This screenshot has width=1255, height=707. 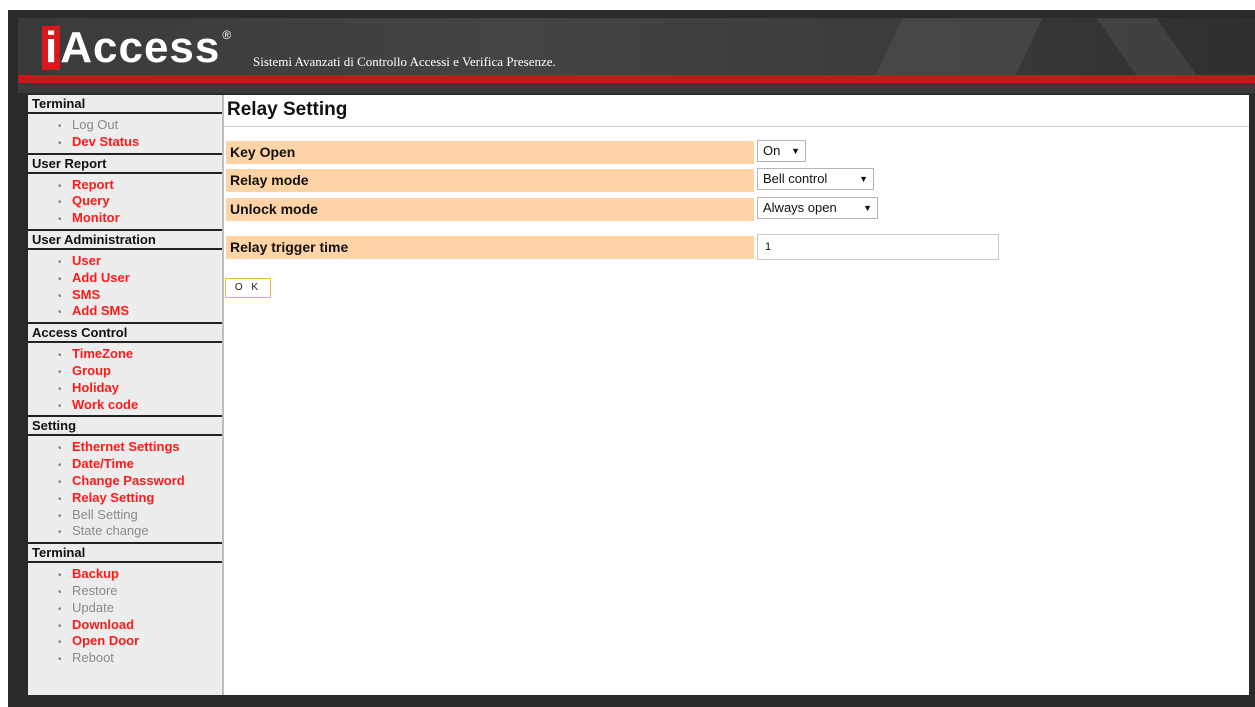 What do you see at coordinates (140, 371) in the screenshot?
I see `sidebar-item: • Group` at bounding box center [140, 371].